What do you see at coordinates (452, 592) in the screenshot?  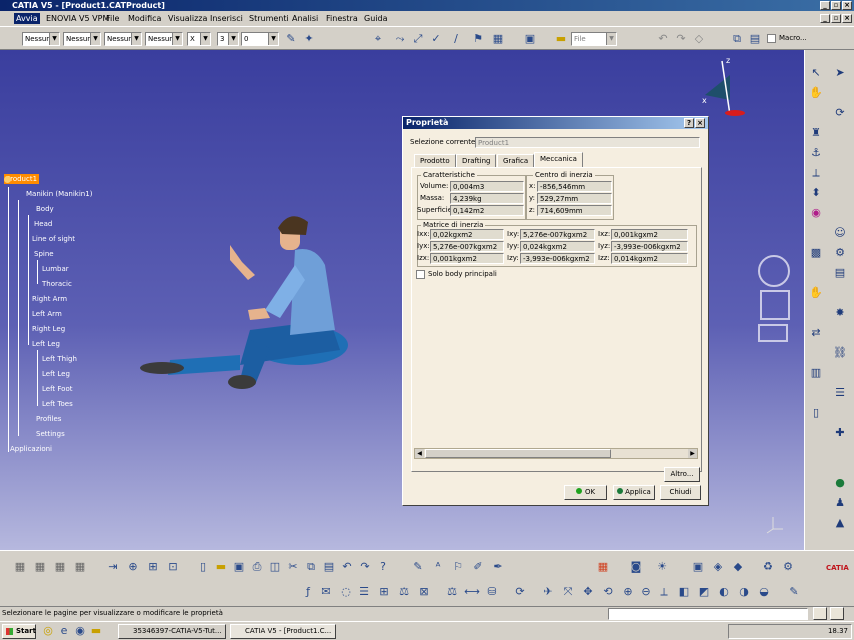 I see `scale-icon: ⚖` at bounding box center [452, 592].